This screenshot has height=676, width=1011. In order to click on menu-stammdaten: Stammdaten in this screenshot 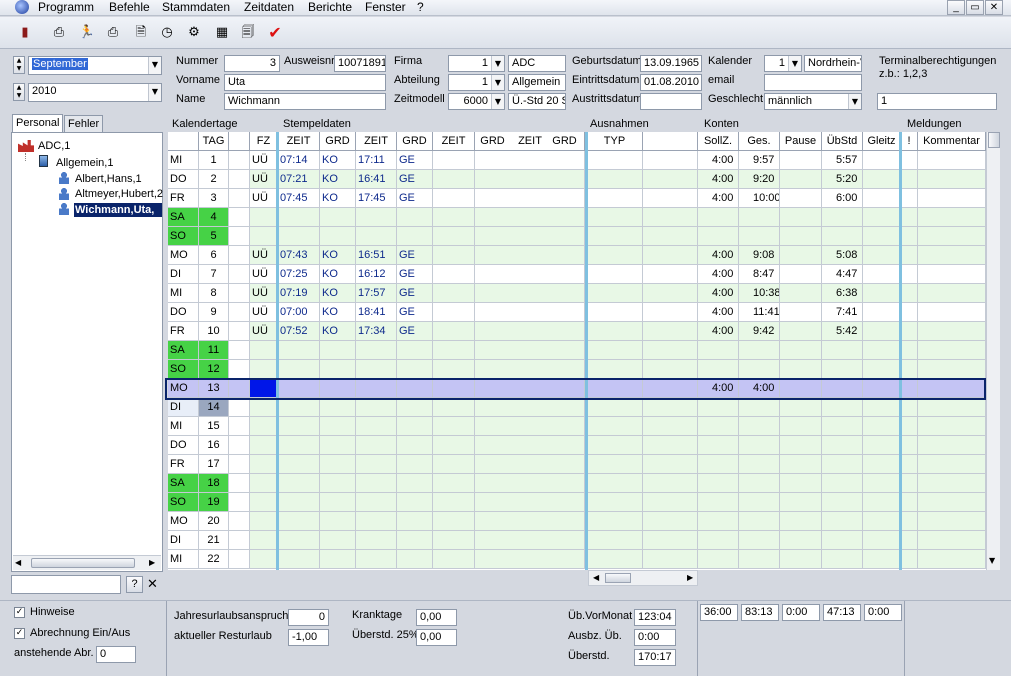, I will do `click(196, 7)`.